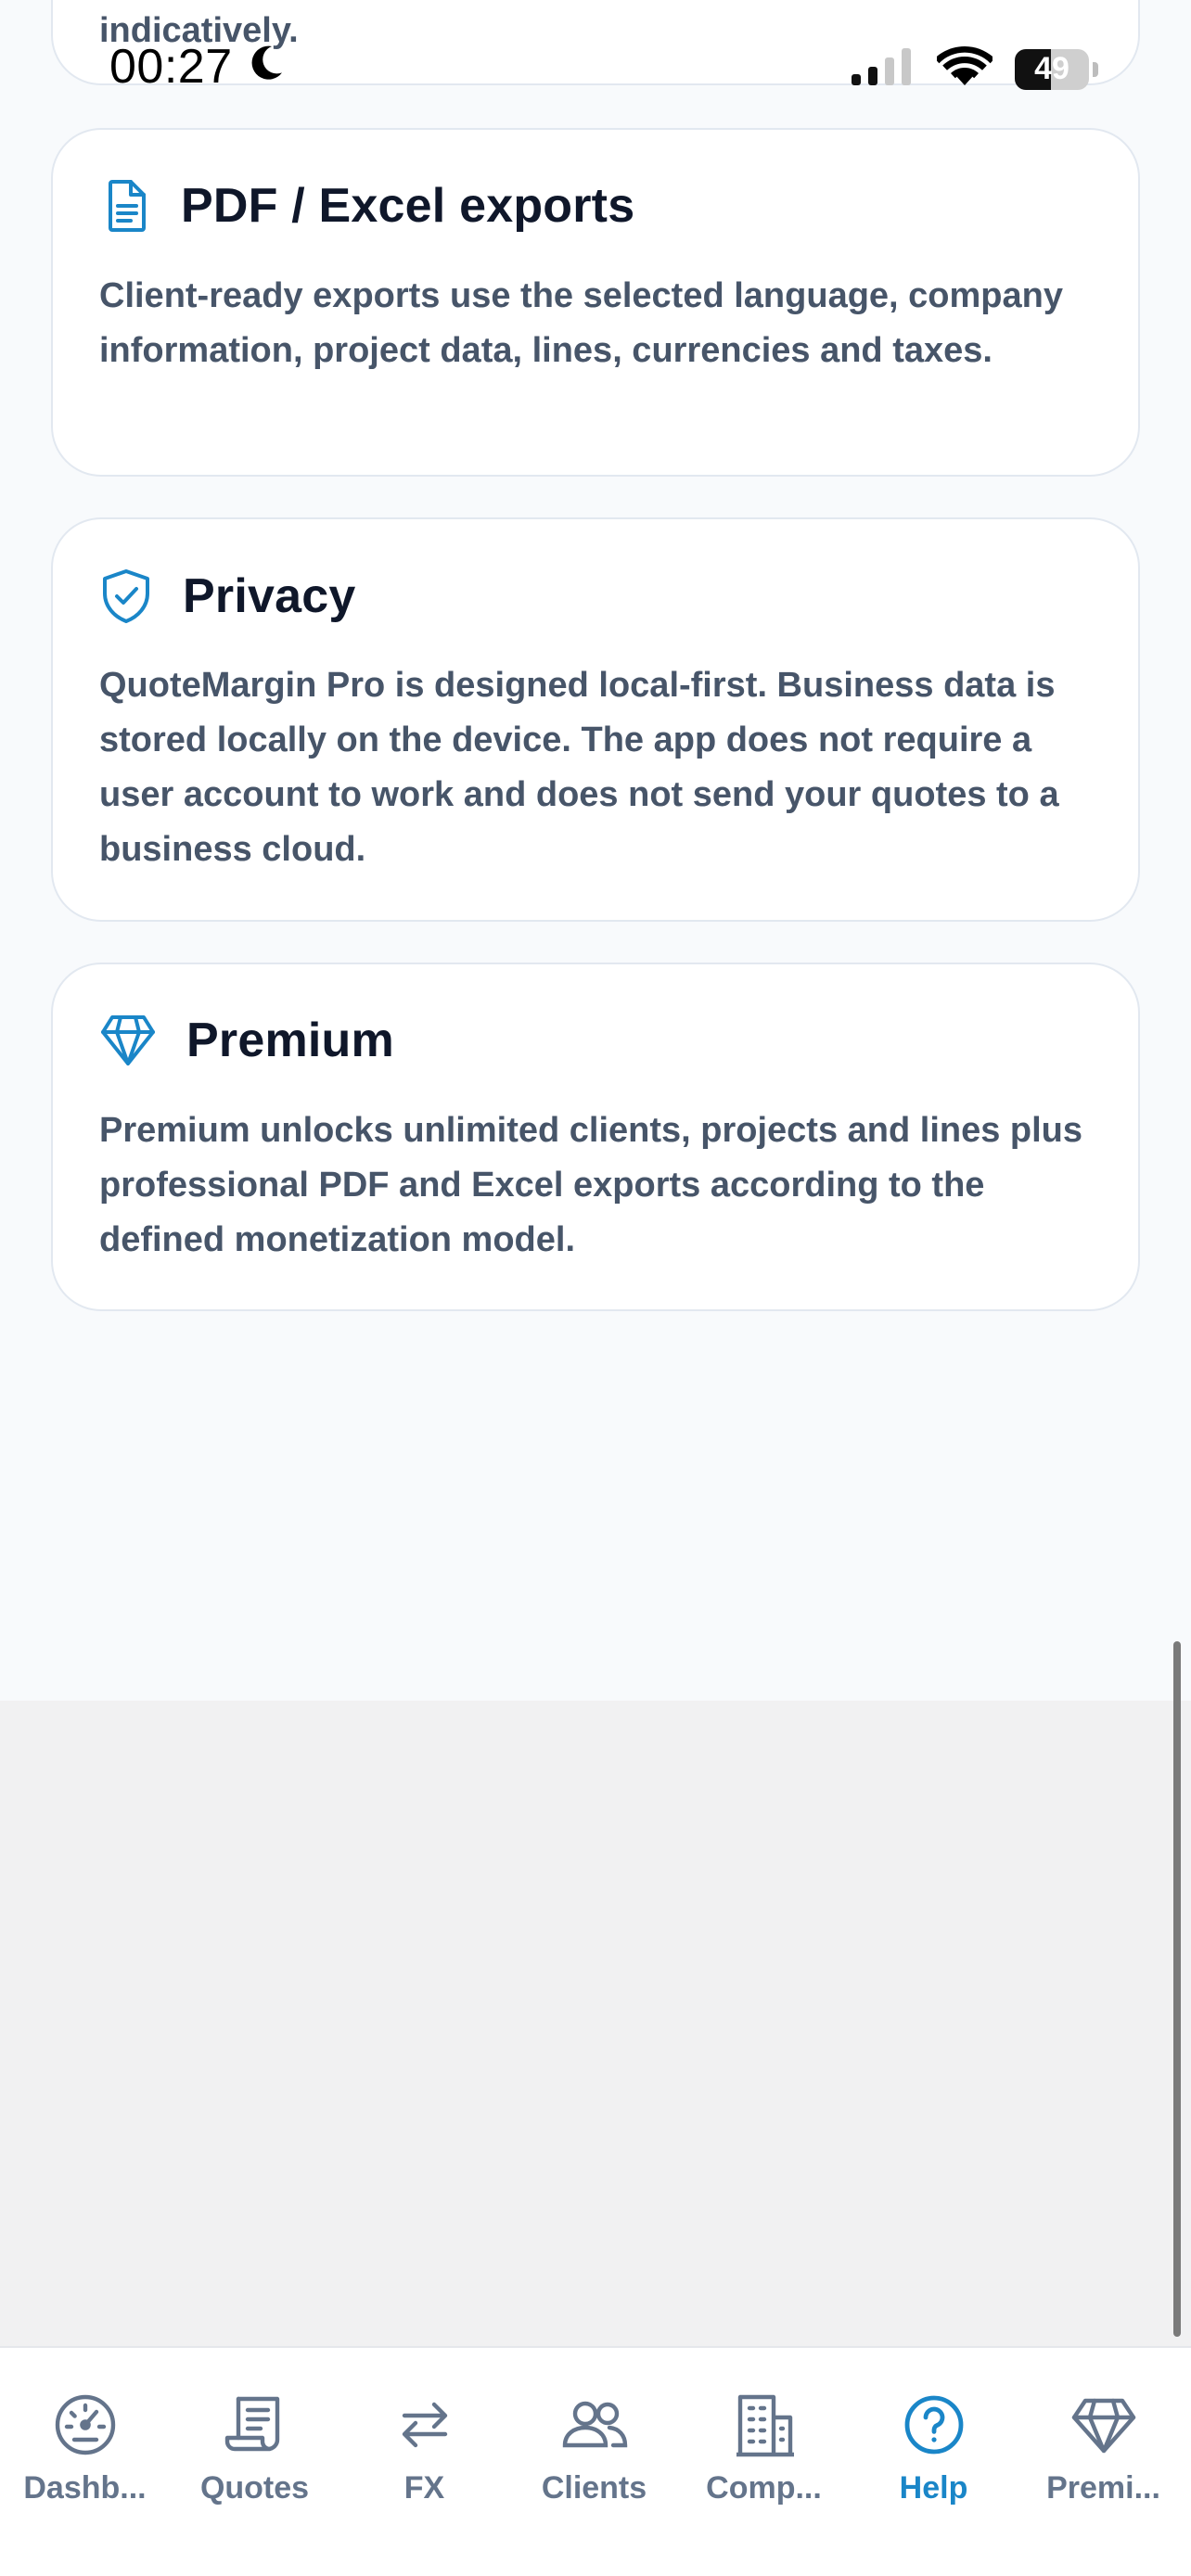 Image resolution: width=1191 pixels, height=2576 pixels. Describe the element at coordinates (425, 2425) in the screenshot. I see `arrows-exchange-icon` at that location.